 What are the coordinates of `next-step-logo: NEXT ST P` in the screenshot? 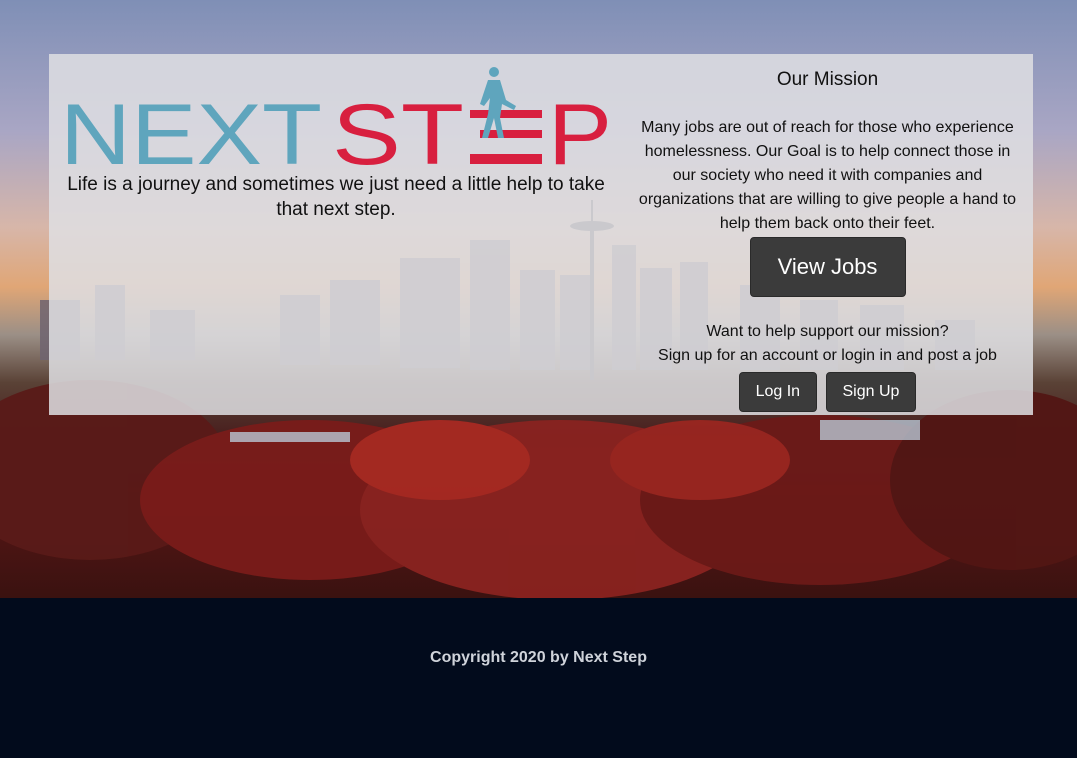 It's located at (336, 117).